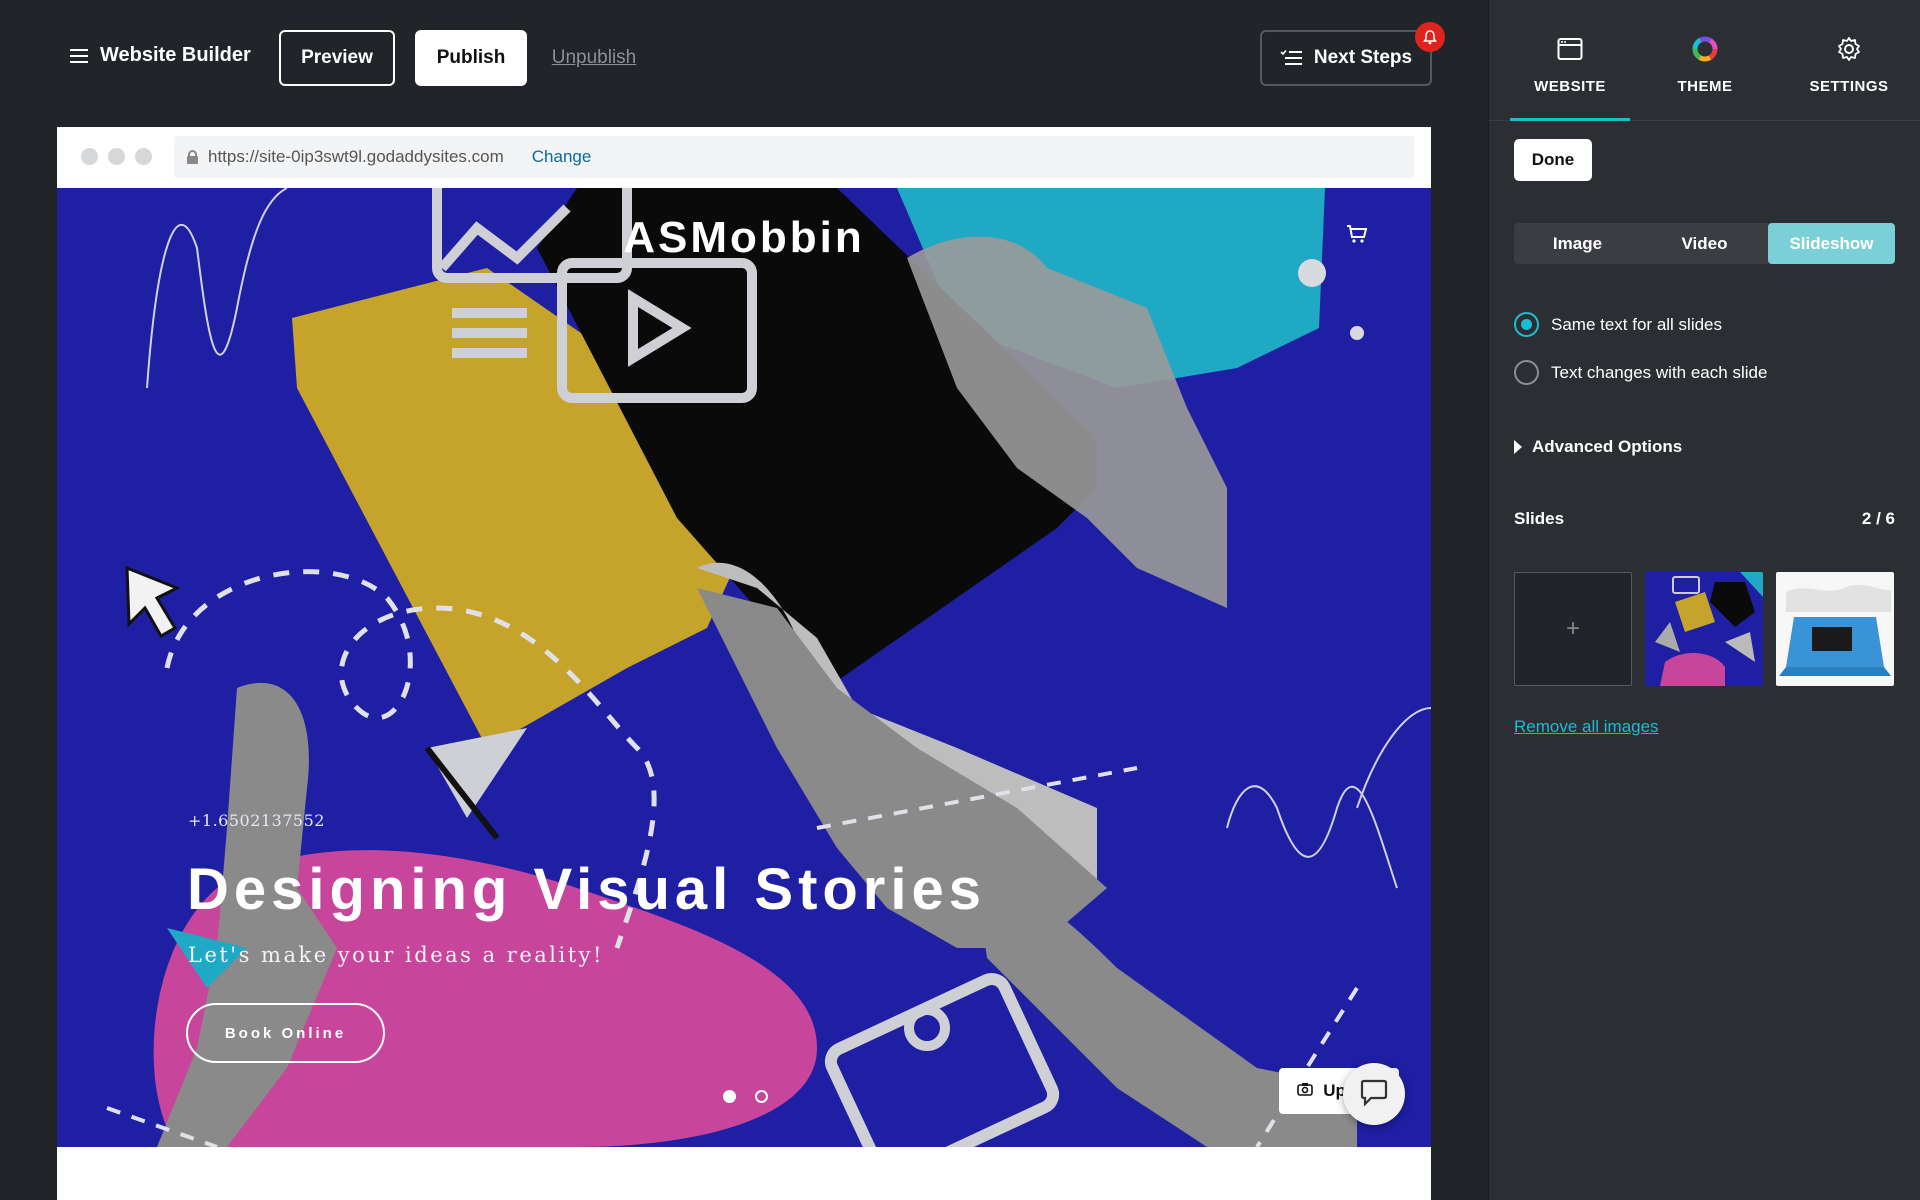  I want to click on radio-text-changes: Text changes with each slide, so click(1640, 372).